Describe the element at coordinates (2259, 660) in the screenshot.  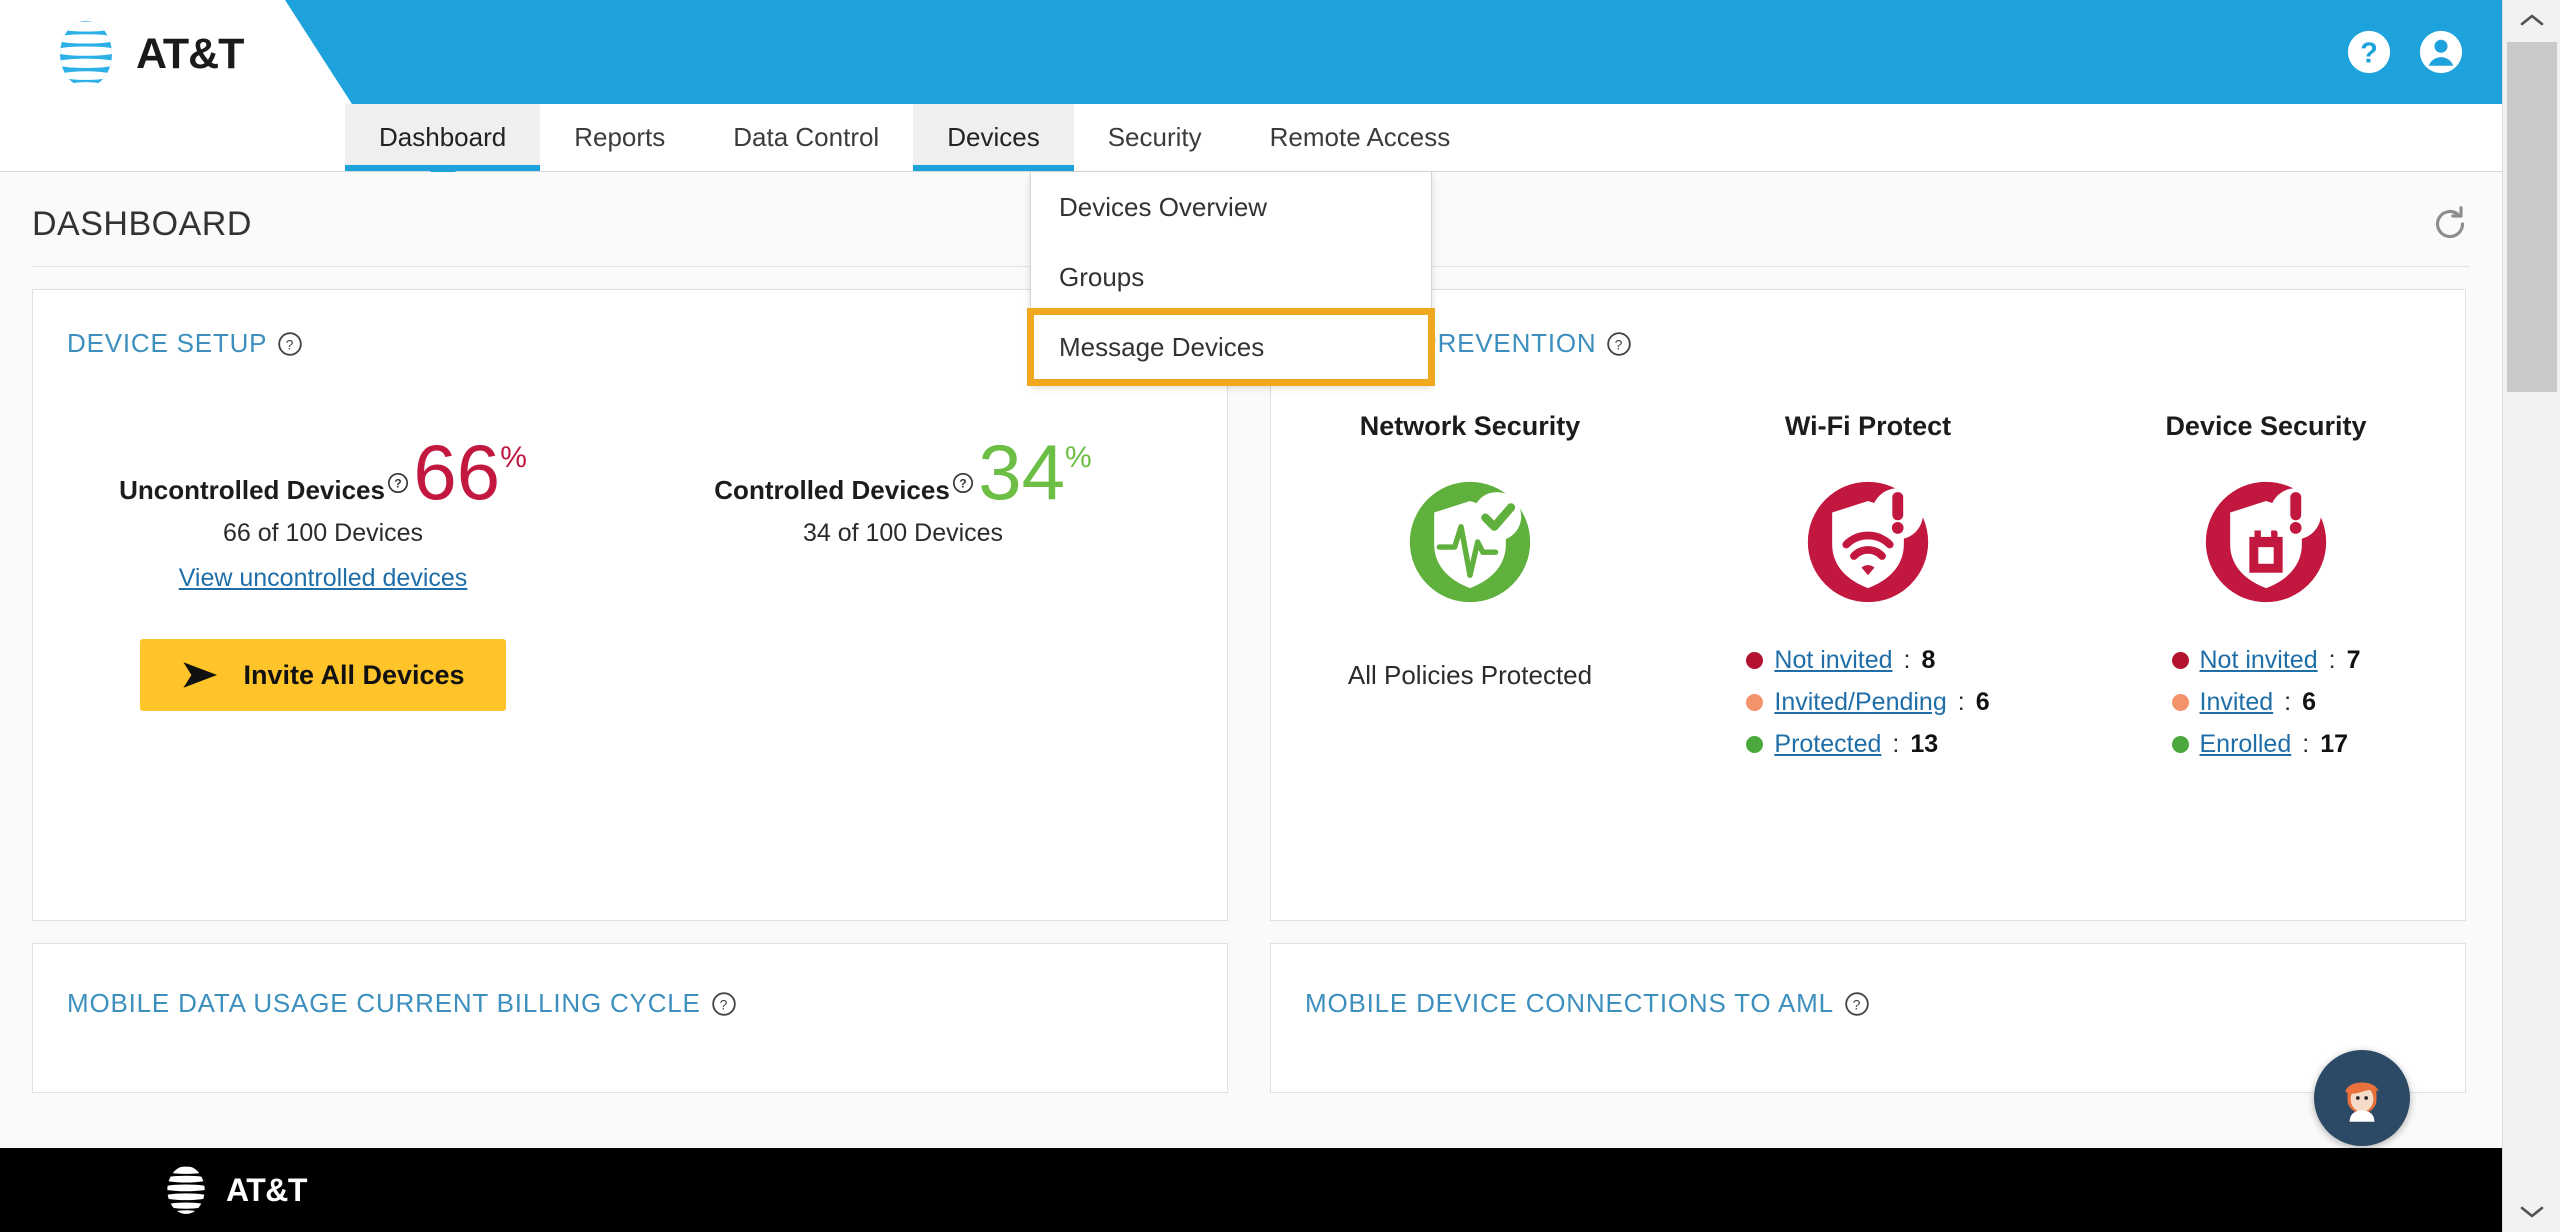
I see `device-not-invited-link: Not invited` at that location.